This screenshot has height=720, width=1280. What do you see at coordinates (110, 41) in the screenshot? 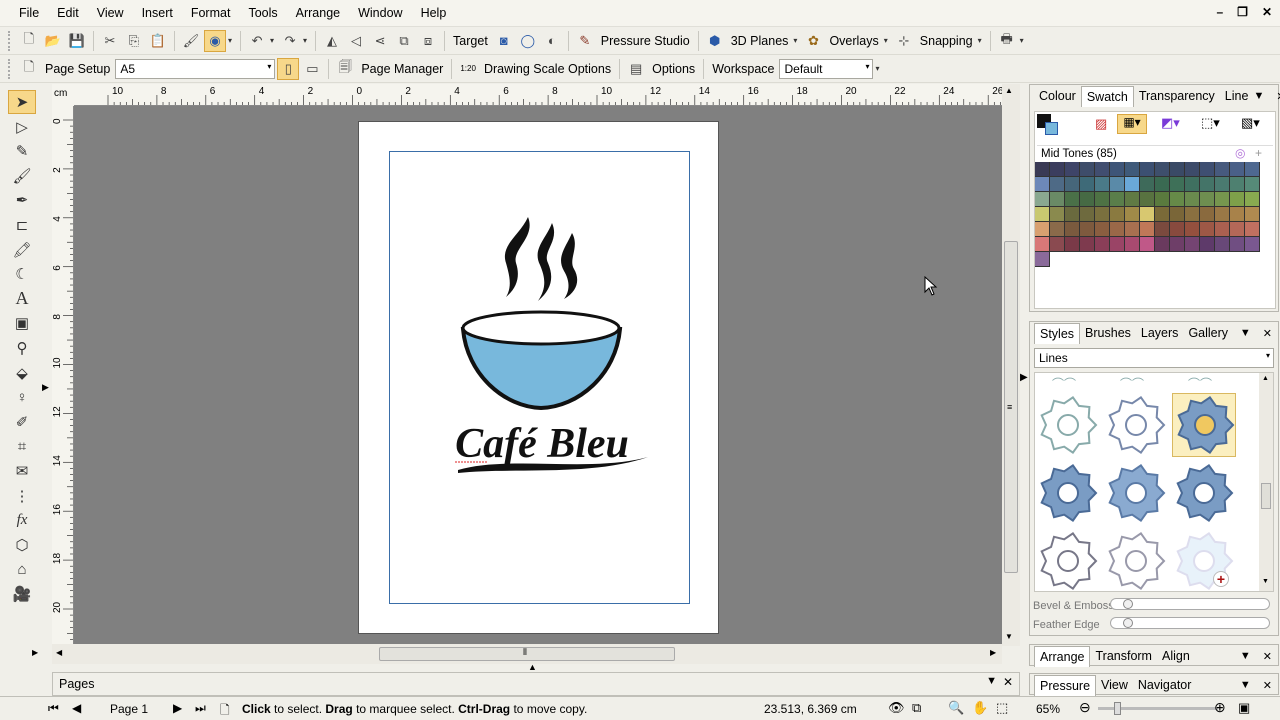
I see `cut-icon: ✂` at bounding box center [110, 41].